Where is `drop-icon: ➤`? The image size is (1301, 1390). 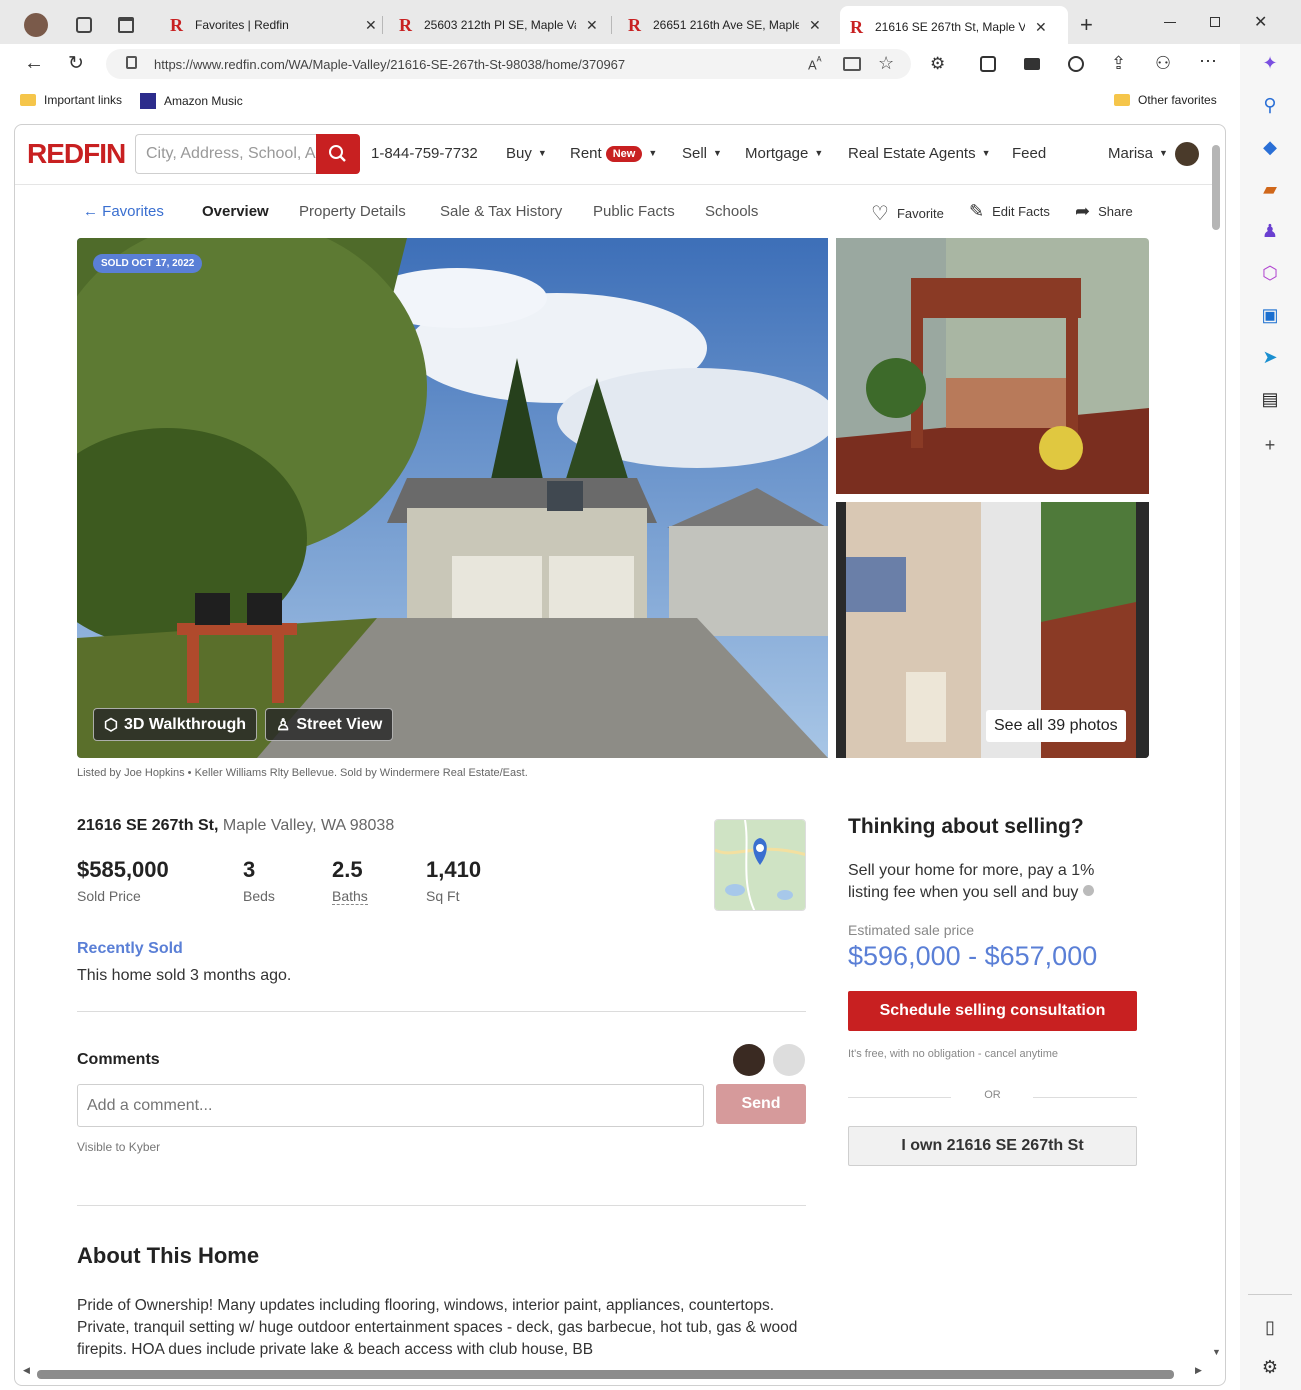
drop-icon: ➤ is located at coordinates (1270, 357).